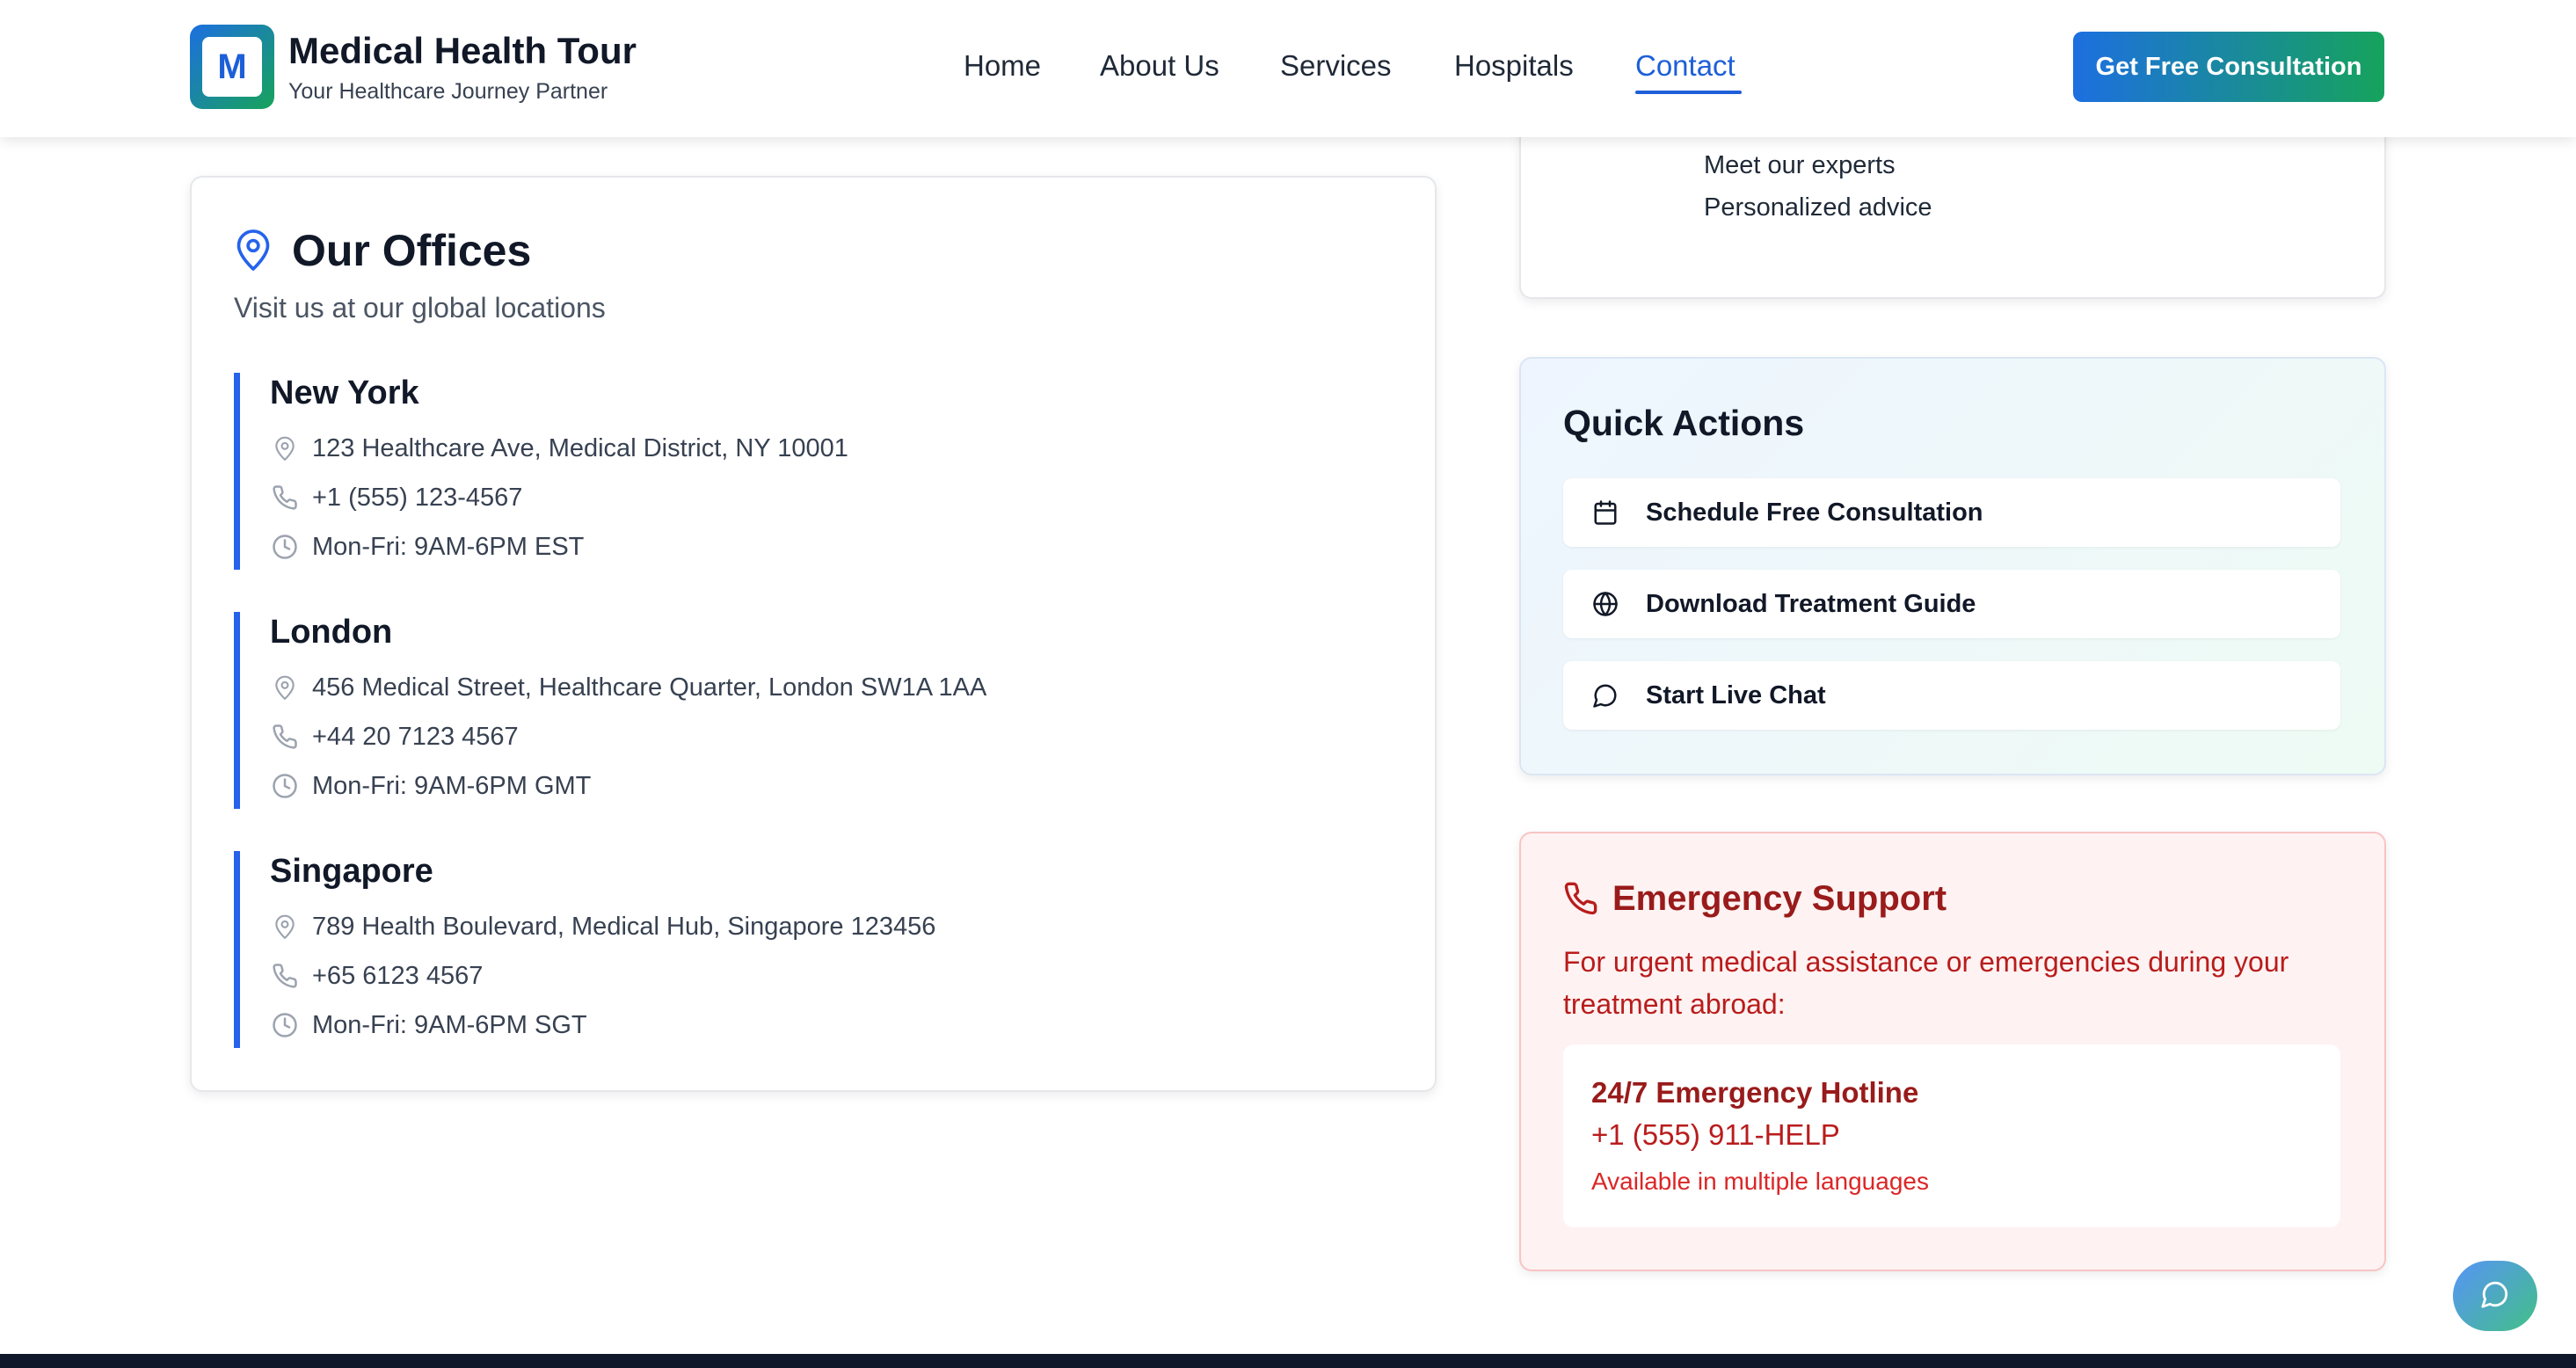 Image resolution: width=2576 pixels, height=1368 pixels. Describe the element at coordinates (397, 976) in the screenshot. I see `office-phone: +65 6123 4567` at that location.